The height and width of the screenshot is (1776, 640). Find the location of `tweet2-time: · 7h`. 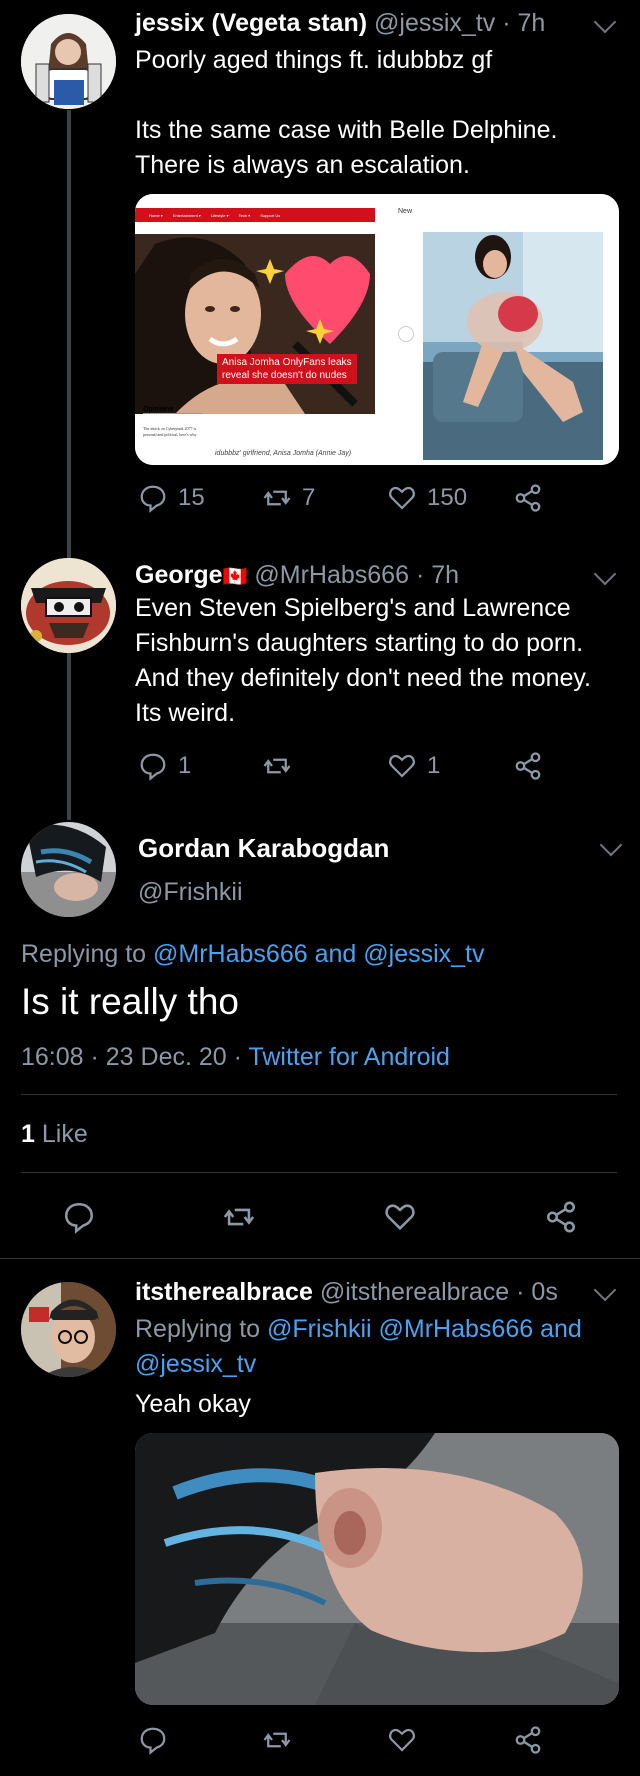

tweet2-time: · 7h is located at coordinates (437, 575).